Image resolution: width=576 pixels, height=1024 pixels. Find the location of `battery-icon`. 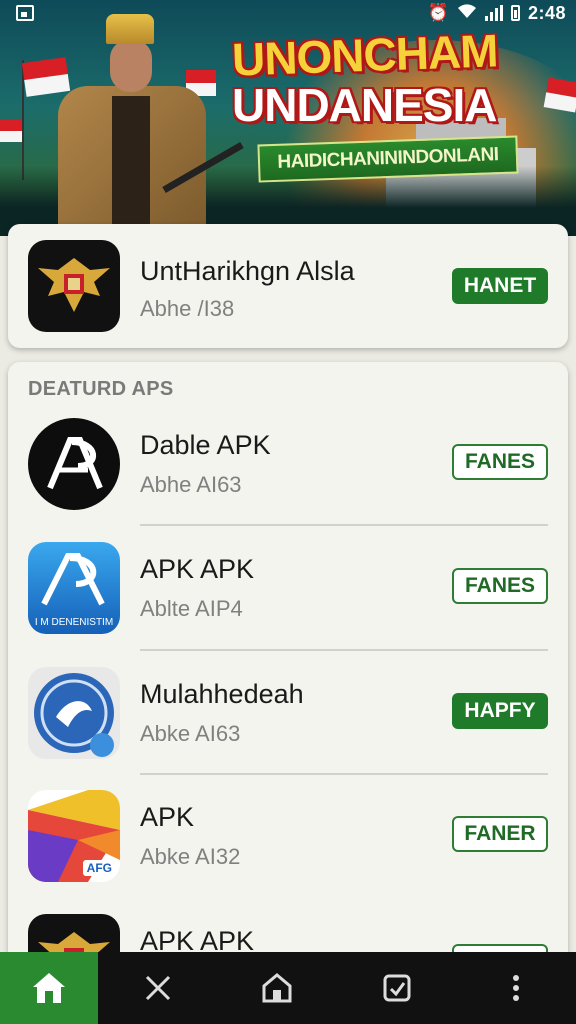

battery-icon is located at coordinates (515, 13).